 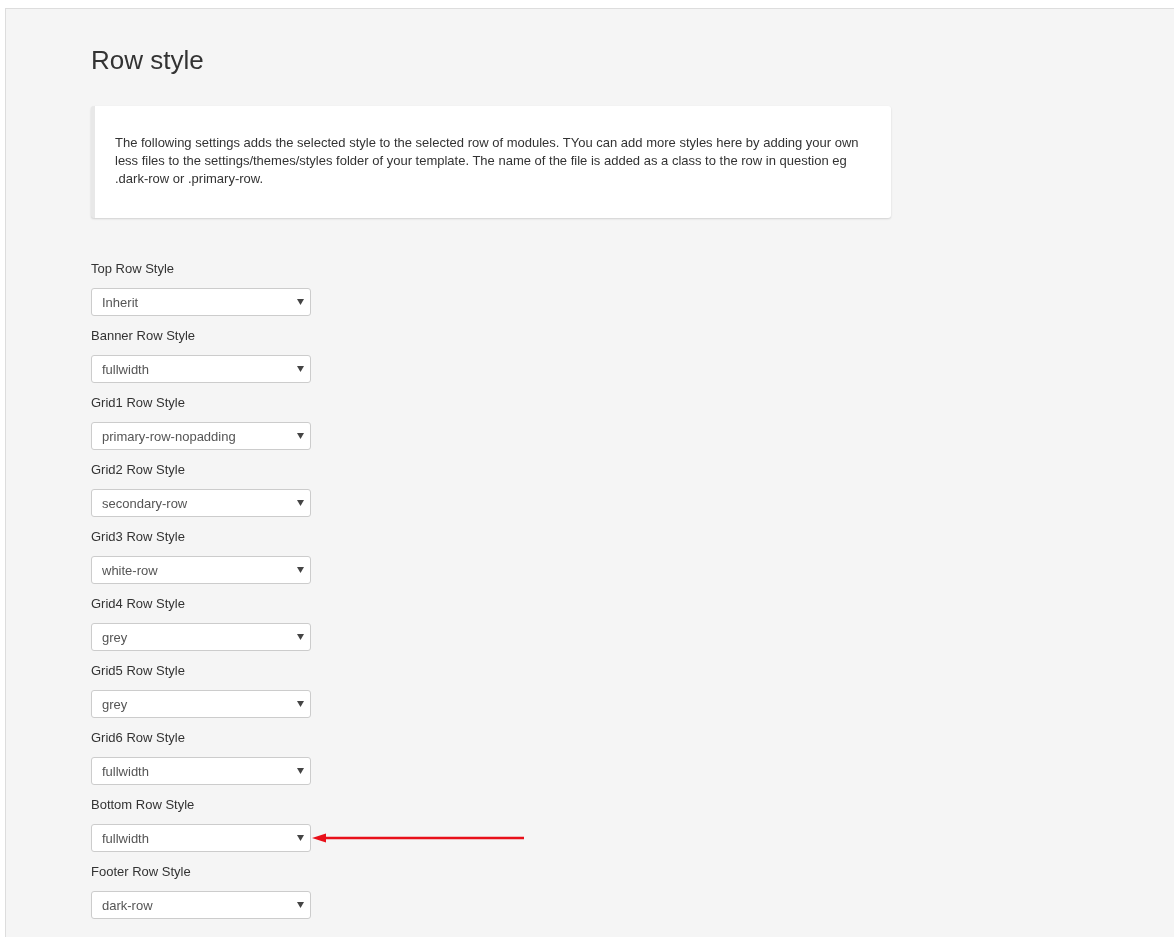 What do you see at coordinates (133, 269) in the screenshot?
I see `field-label: Top Row Style` at bounding box center [133, 269].